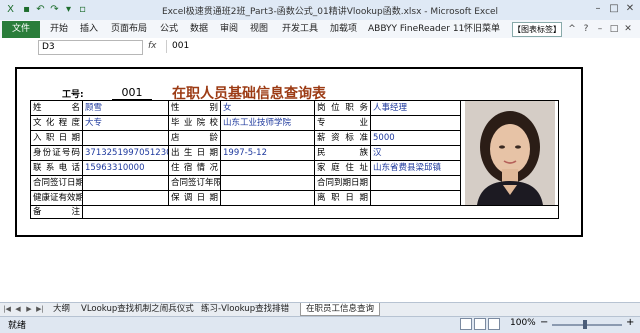 This screenshot has height=333, width=640. I want to click on tab-view: 视图, so click(259, 29).